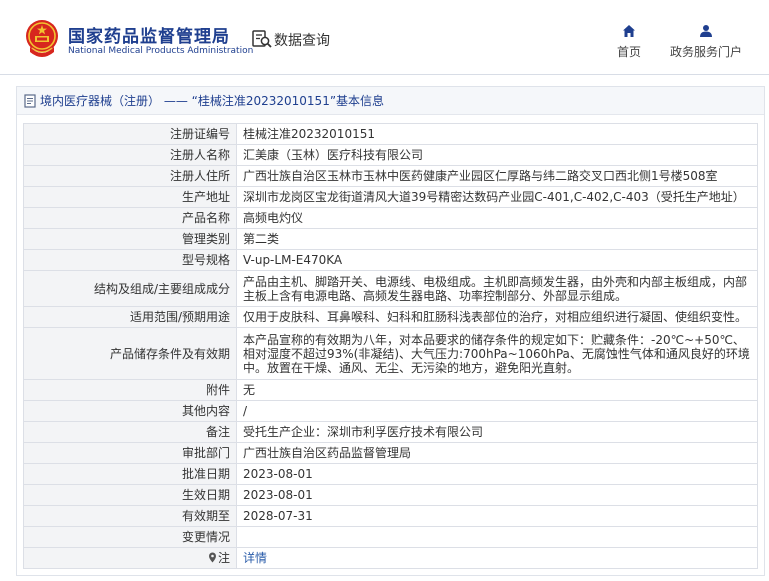 Image resolution: width=769 pixels, height=581 pixels. What do you see at coordinates (497, 432) in the screenshot?
I see `row-value: 受托生产企业：深圳市利孚医疗技术有限公司` at bounding box center [497, 432].